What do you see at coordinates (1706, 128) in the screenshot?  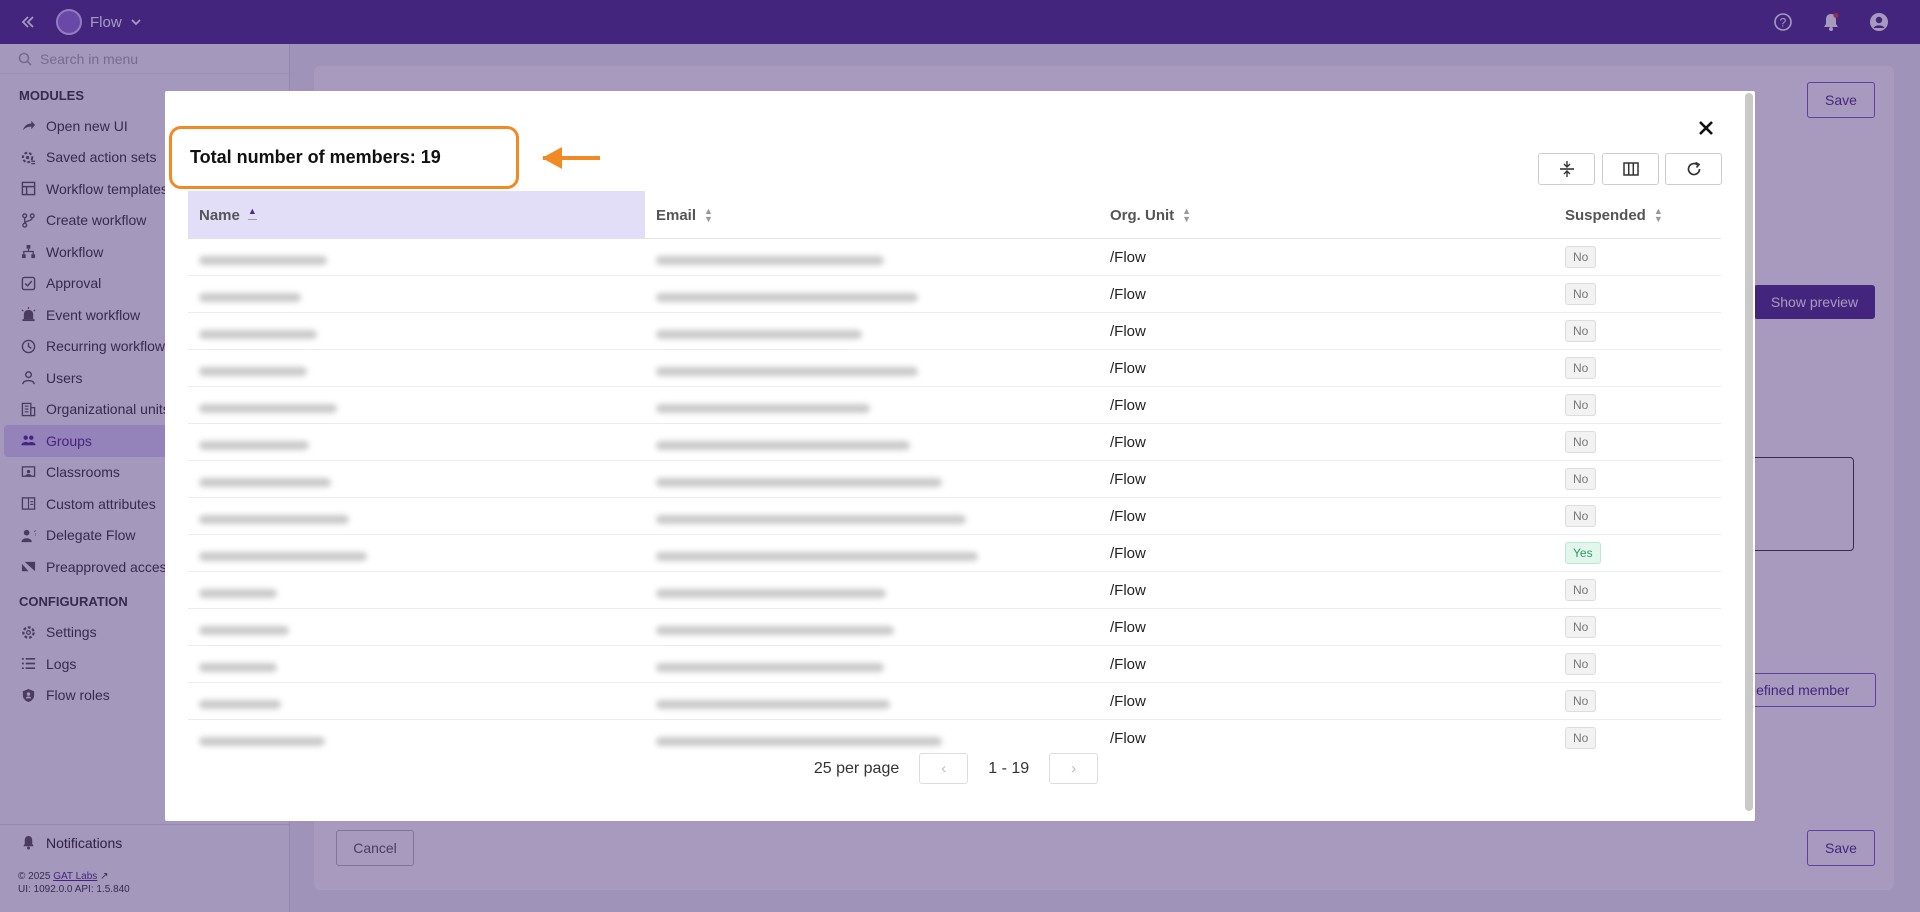 I see `close-dialog-button` at bounding box center [1706, 128].